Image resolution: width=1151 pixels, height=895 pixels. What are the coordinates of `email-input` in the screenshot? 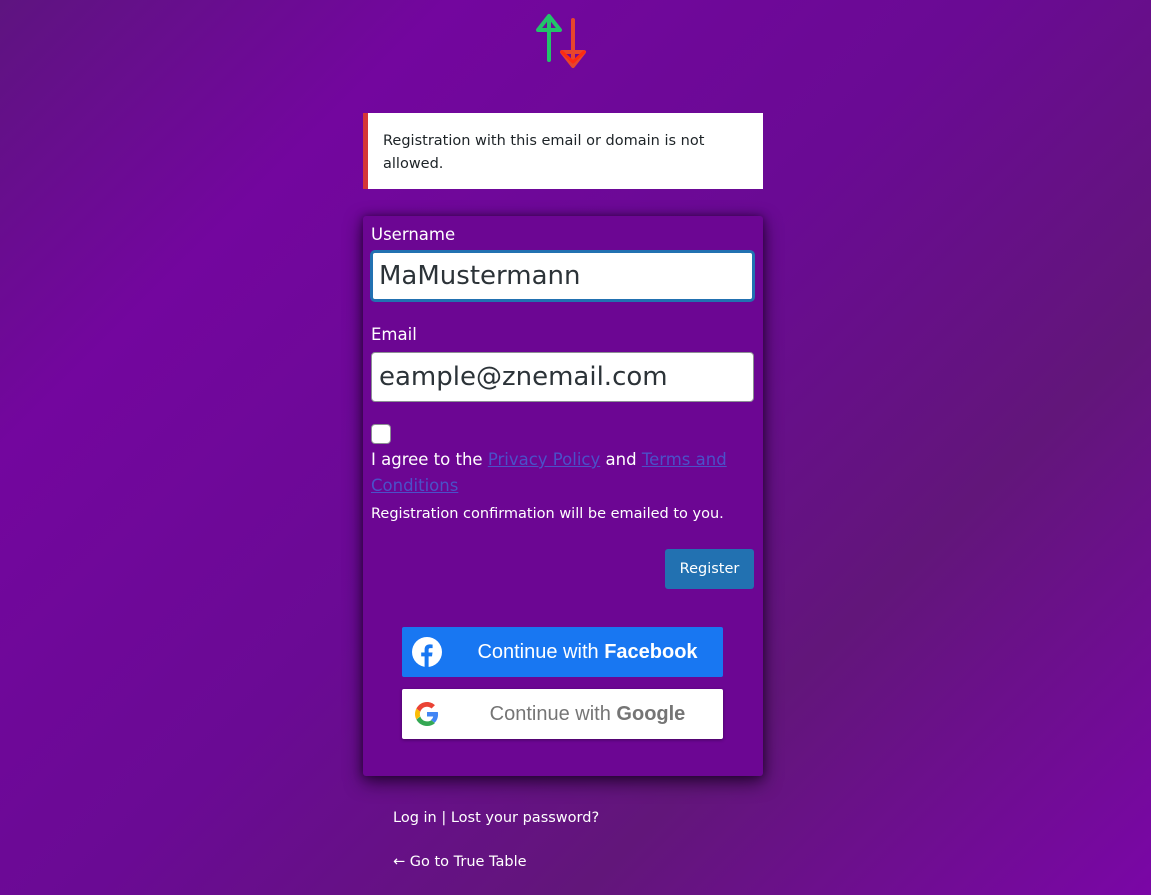 It's located at (562, 377).